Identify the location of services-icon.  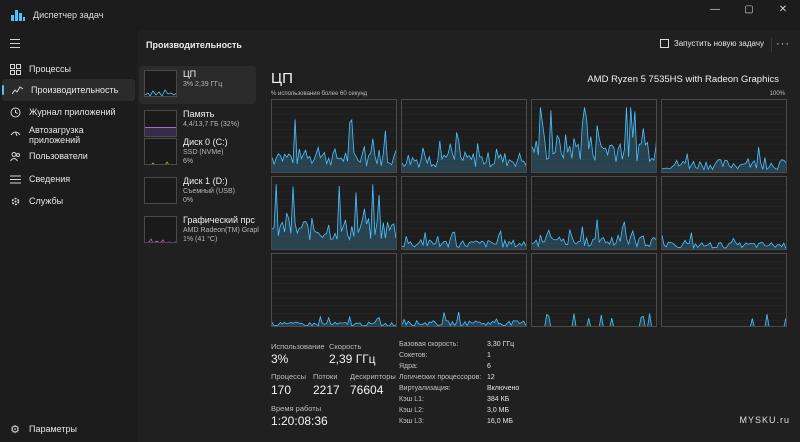
(15, 201).